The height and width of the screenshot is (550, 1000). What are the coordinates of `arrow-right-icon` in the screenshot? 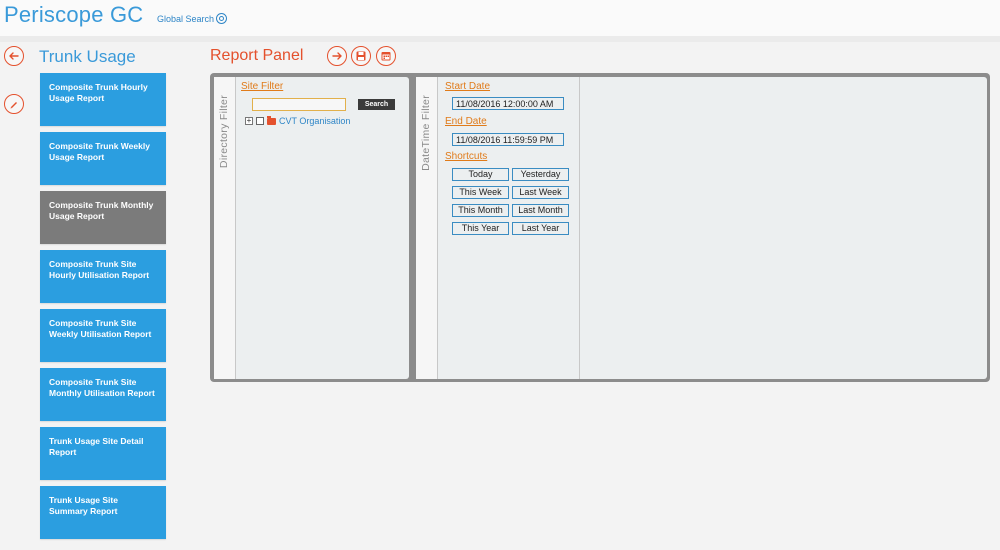 It's located at (337, 56).